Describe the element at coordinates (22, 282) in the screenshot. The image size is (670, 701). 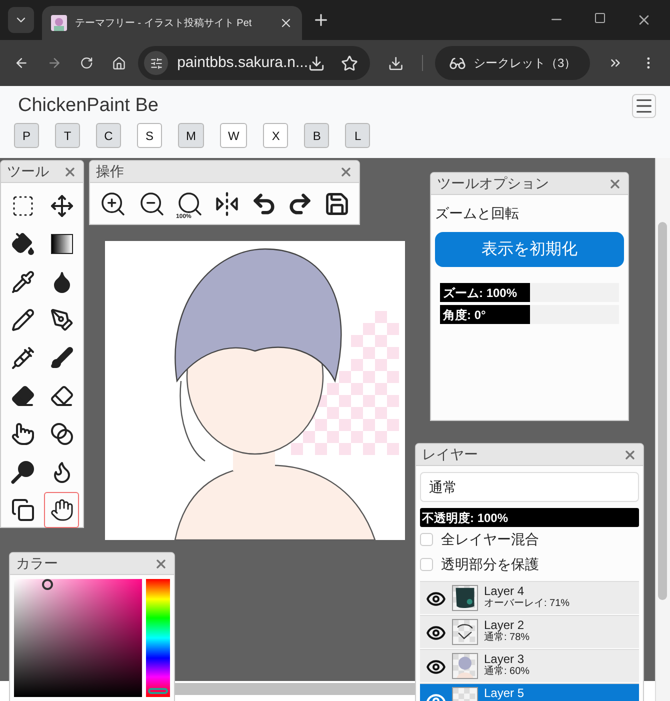
I see `eyedropper-icon` at that location.